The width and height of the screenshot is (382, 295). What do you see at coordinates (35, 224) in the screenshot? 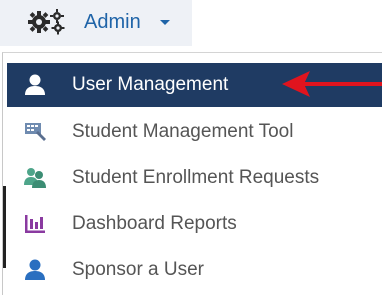
I see `bar-chart-icon` at bounding box center [35, 224].